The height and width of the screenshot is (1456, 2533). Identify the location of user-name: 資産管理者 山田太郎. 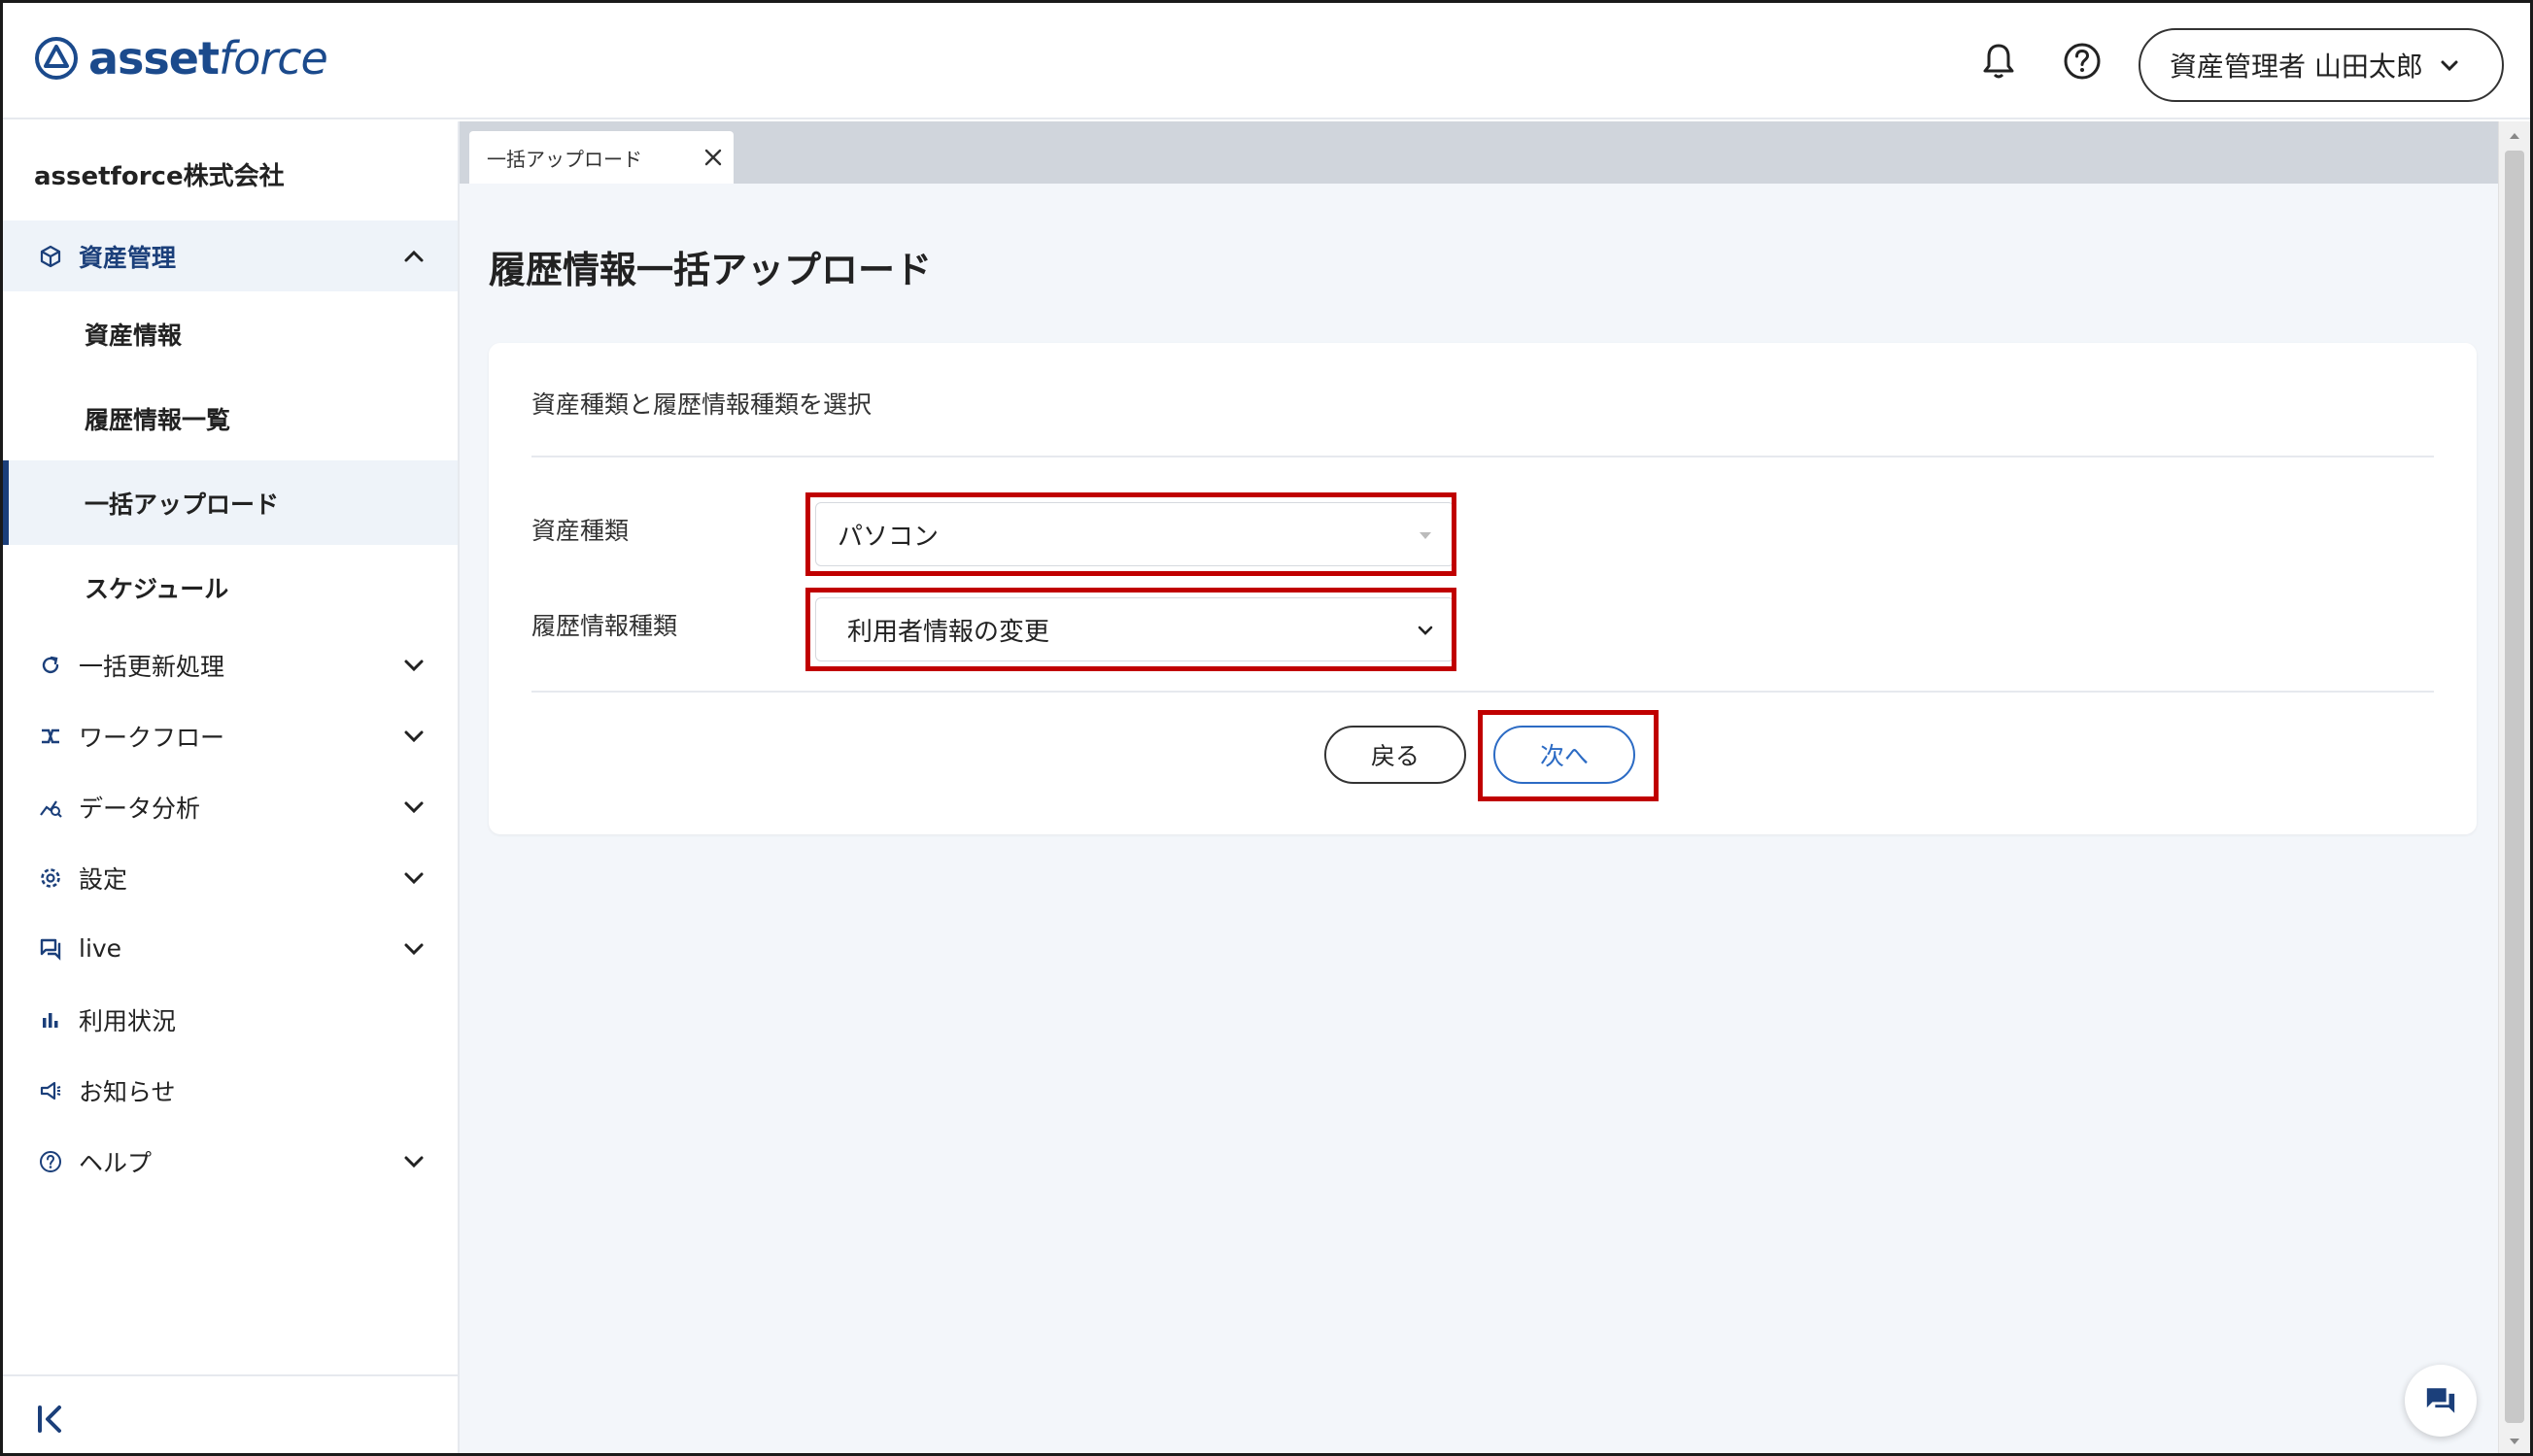
(2297, 67).